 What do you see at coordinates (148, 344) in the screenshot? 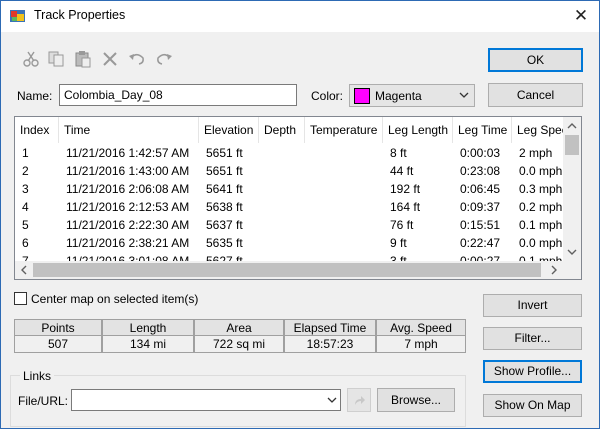
I see `stat-value: 134 mi` at bounding box center [148, 344].